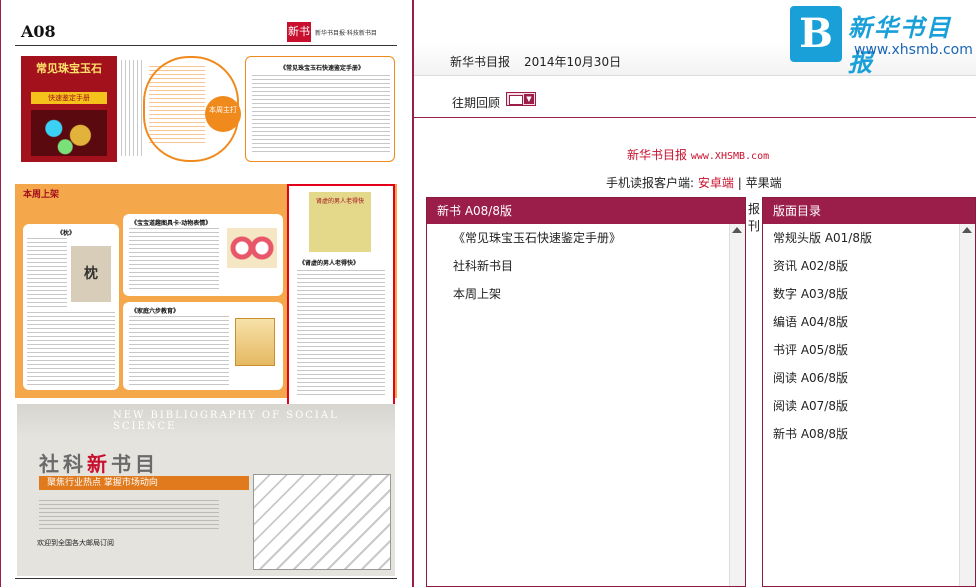  What do you see at coordinates (869, 211) in the screenshot?
I see `page-directory-header: 版面目录` at bounding box center [869, 211].